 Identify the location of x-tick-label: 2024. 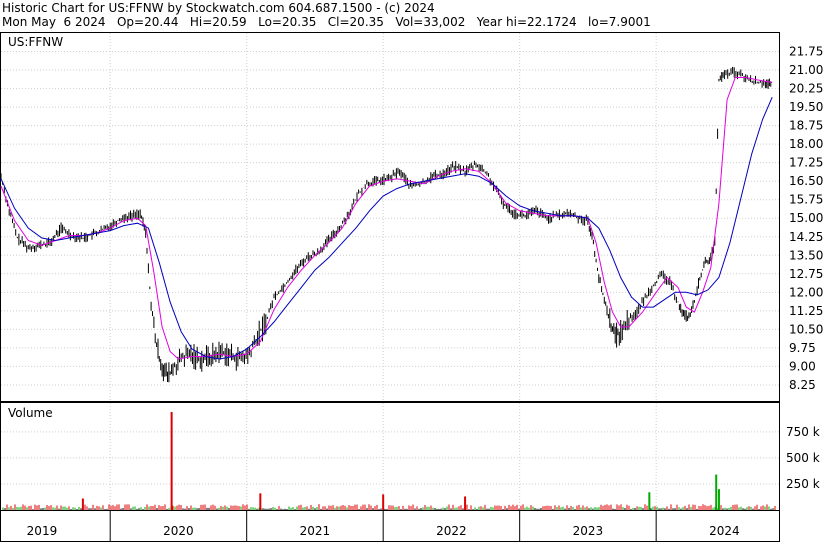
(724, 531).